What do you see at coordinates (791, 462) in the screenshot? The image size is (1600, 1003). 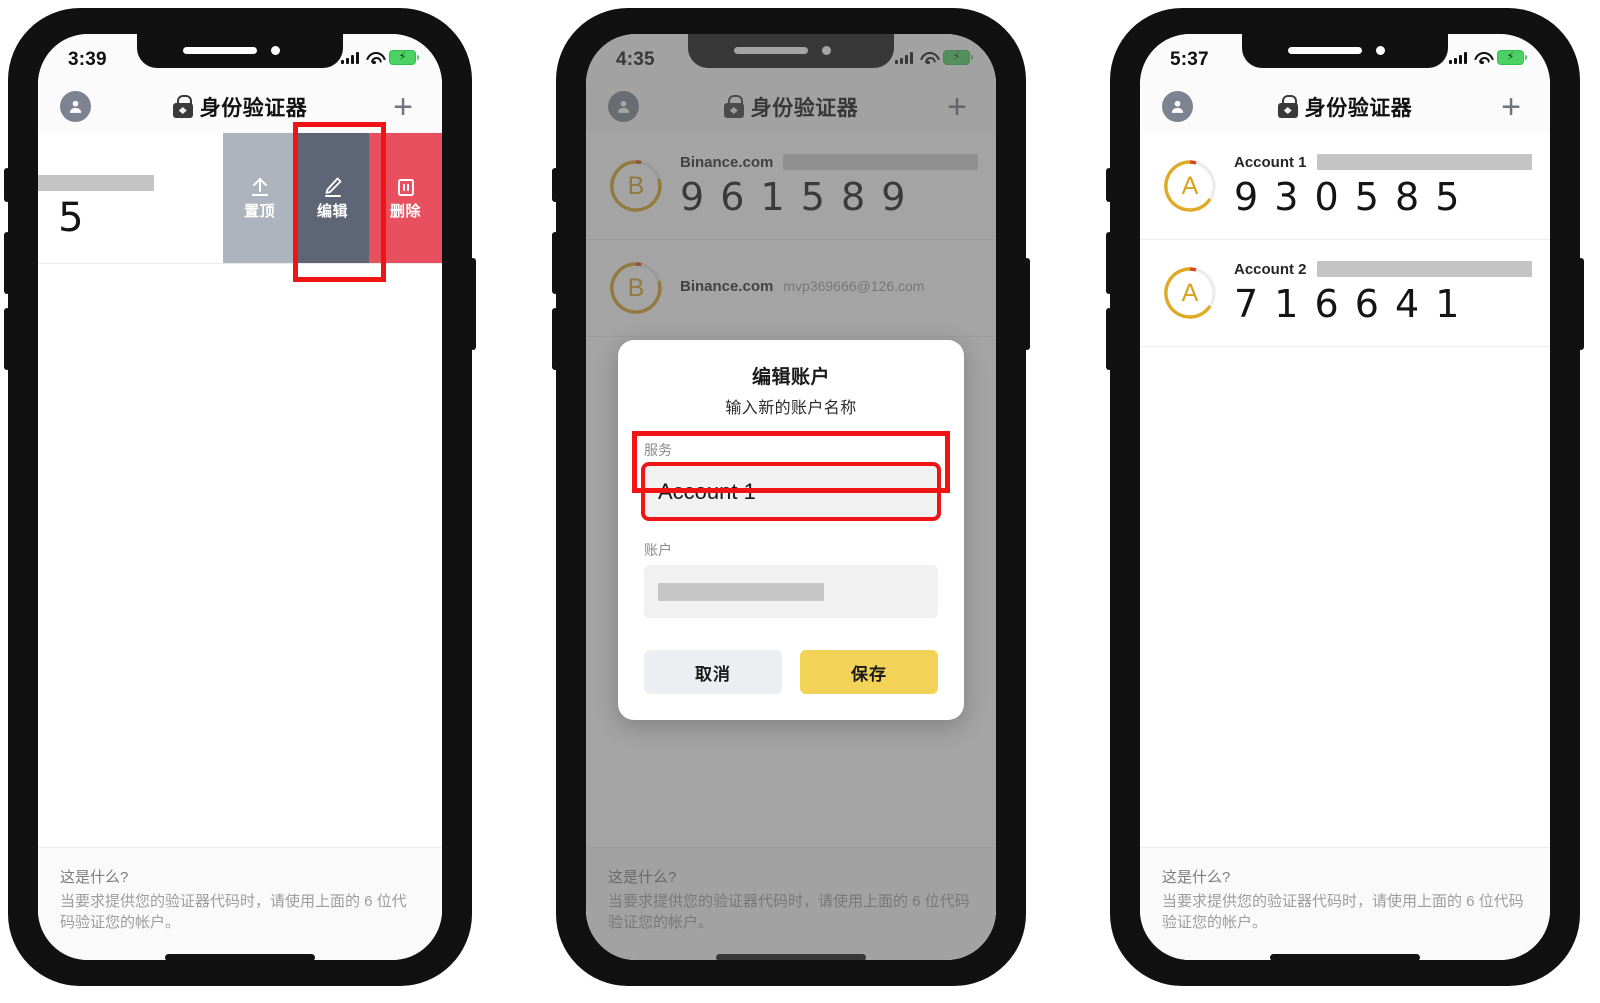 I see `service-field-highlight` at bounding box center [791, 462].